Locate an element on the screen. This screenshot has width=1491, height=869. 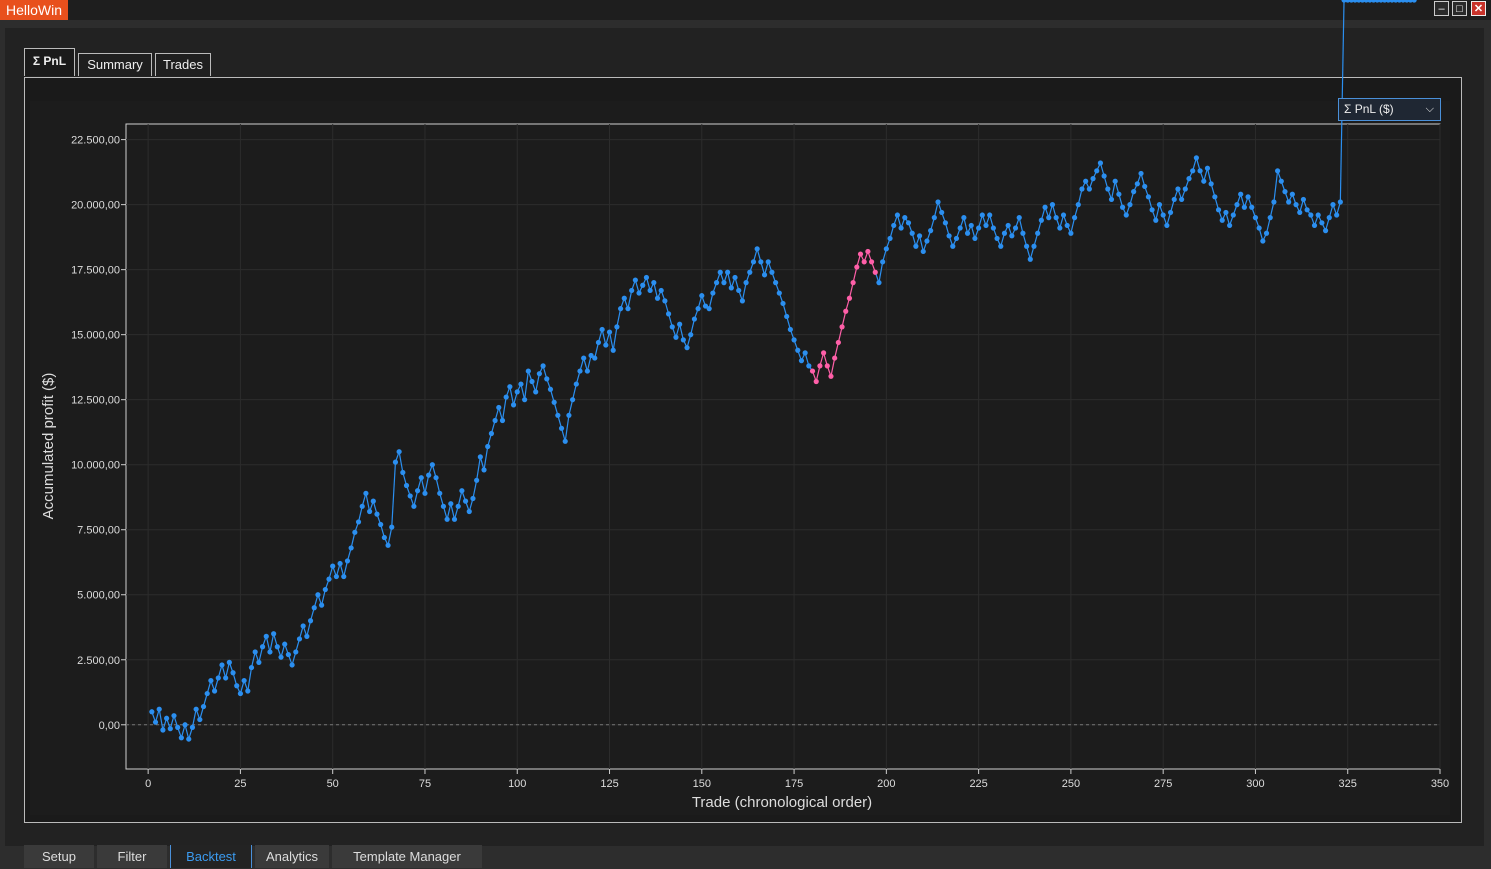
metric-dropdown: Σ PnL ($) ⌵ is located at coordinates (1389, 109).